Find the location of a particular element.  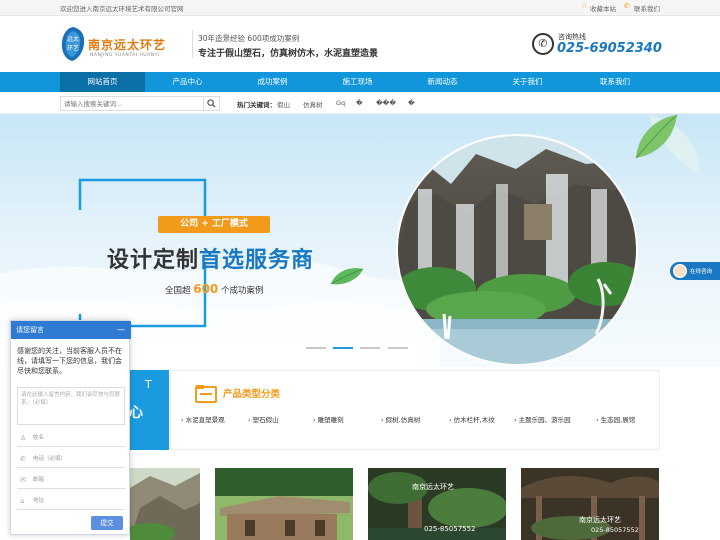

thumbnail-phone: 025-85057552 is located at coordinates (450, 529).